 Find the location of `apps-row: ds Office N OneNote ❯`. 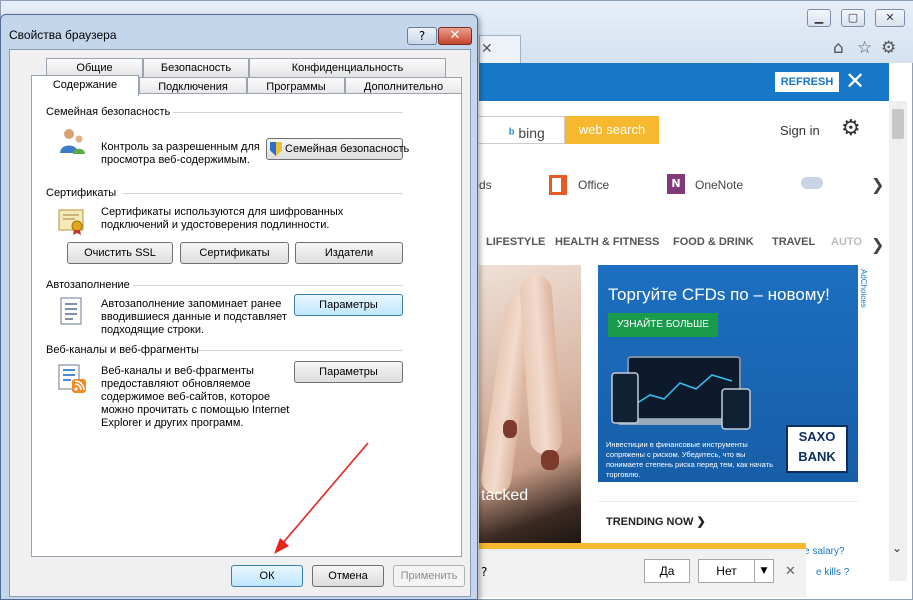

apps-row: ds Office N OneNote ❯ is located at coordinates (684, 188).